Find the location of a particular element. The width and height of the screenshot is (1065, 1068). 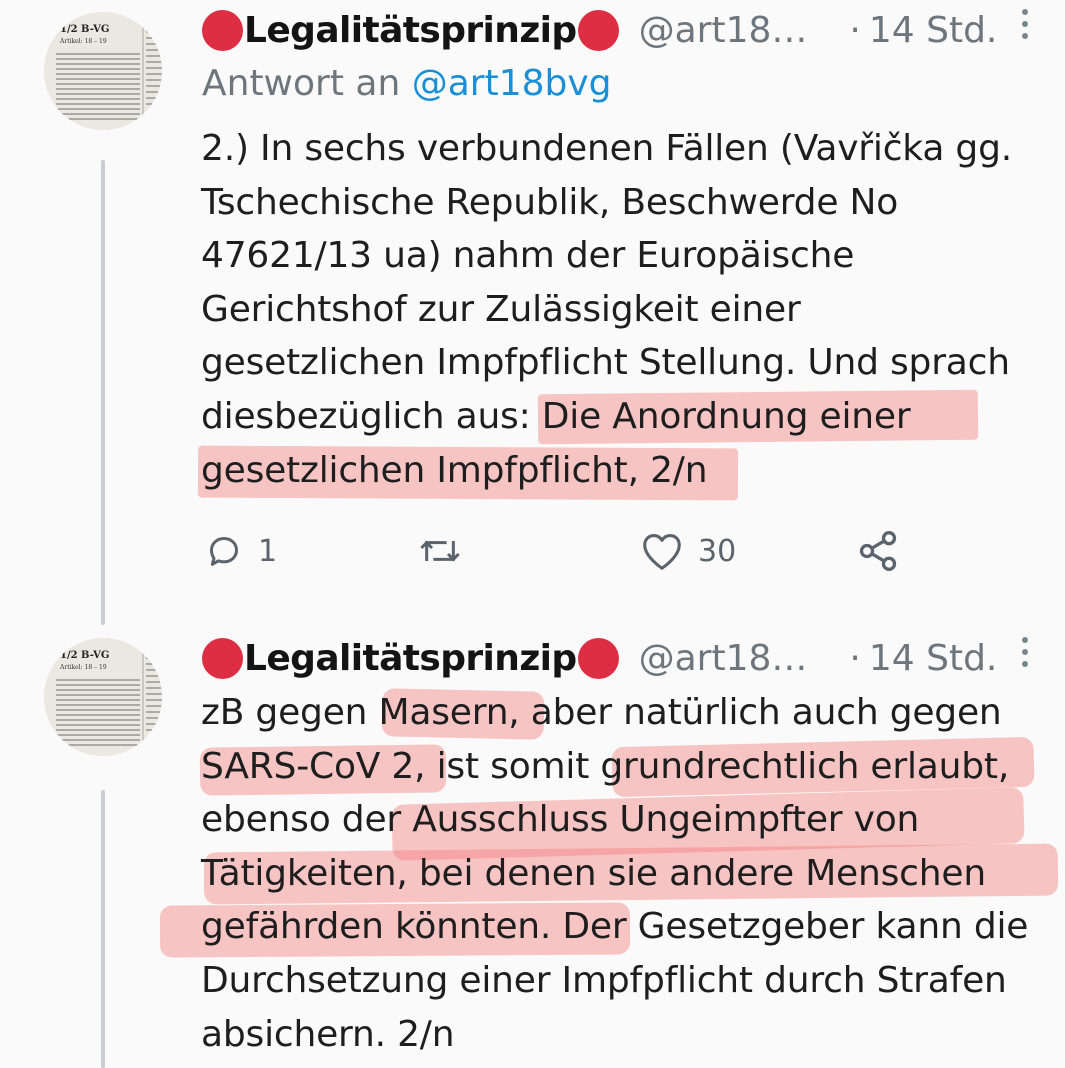

reply-button: 1 is located at coordinates (240, 551).